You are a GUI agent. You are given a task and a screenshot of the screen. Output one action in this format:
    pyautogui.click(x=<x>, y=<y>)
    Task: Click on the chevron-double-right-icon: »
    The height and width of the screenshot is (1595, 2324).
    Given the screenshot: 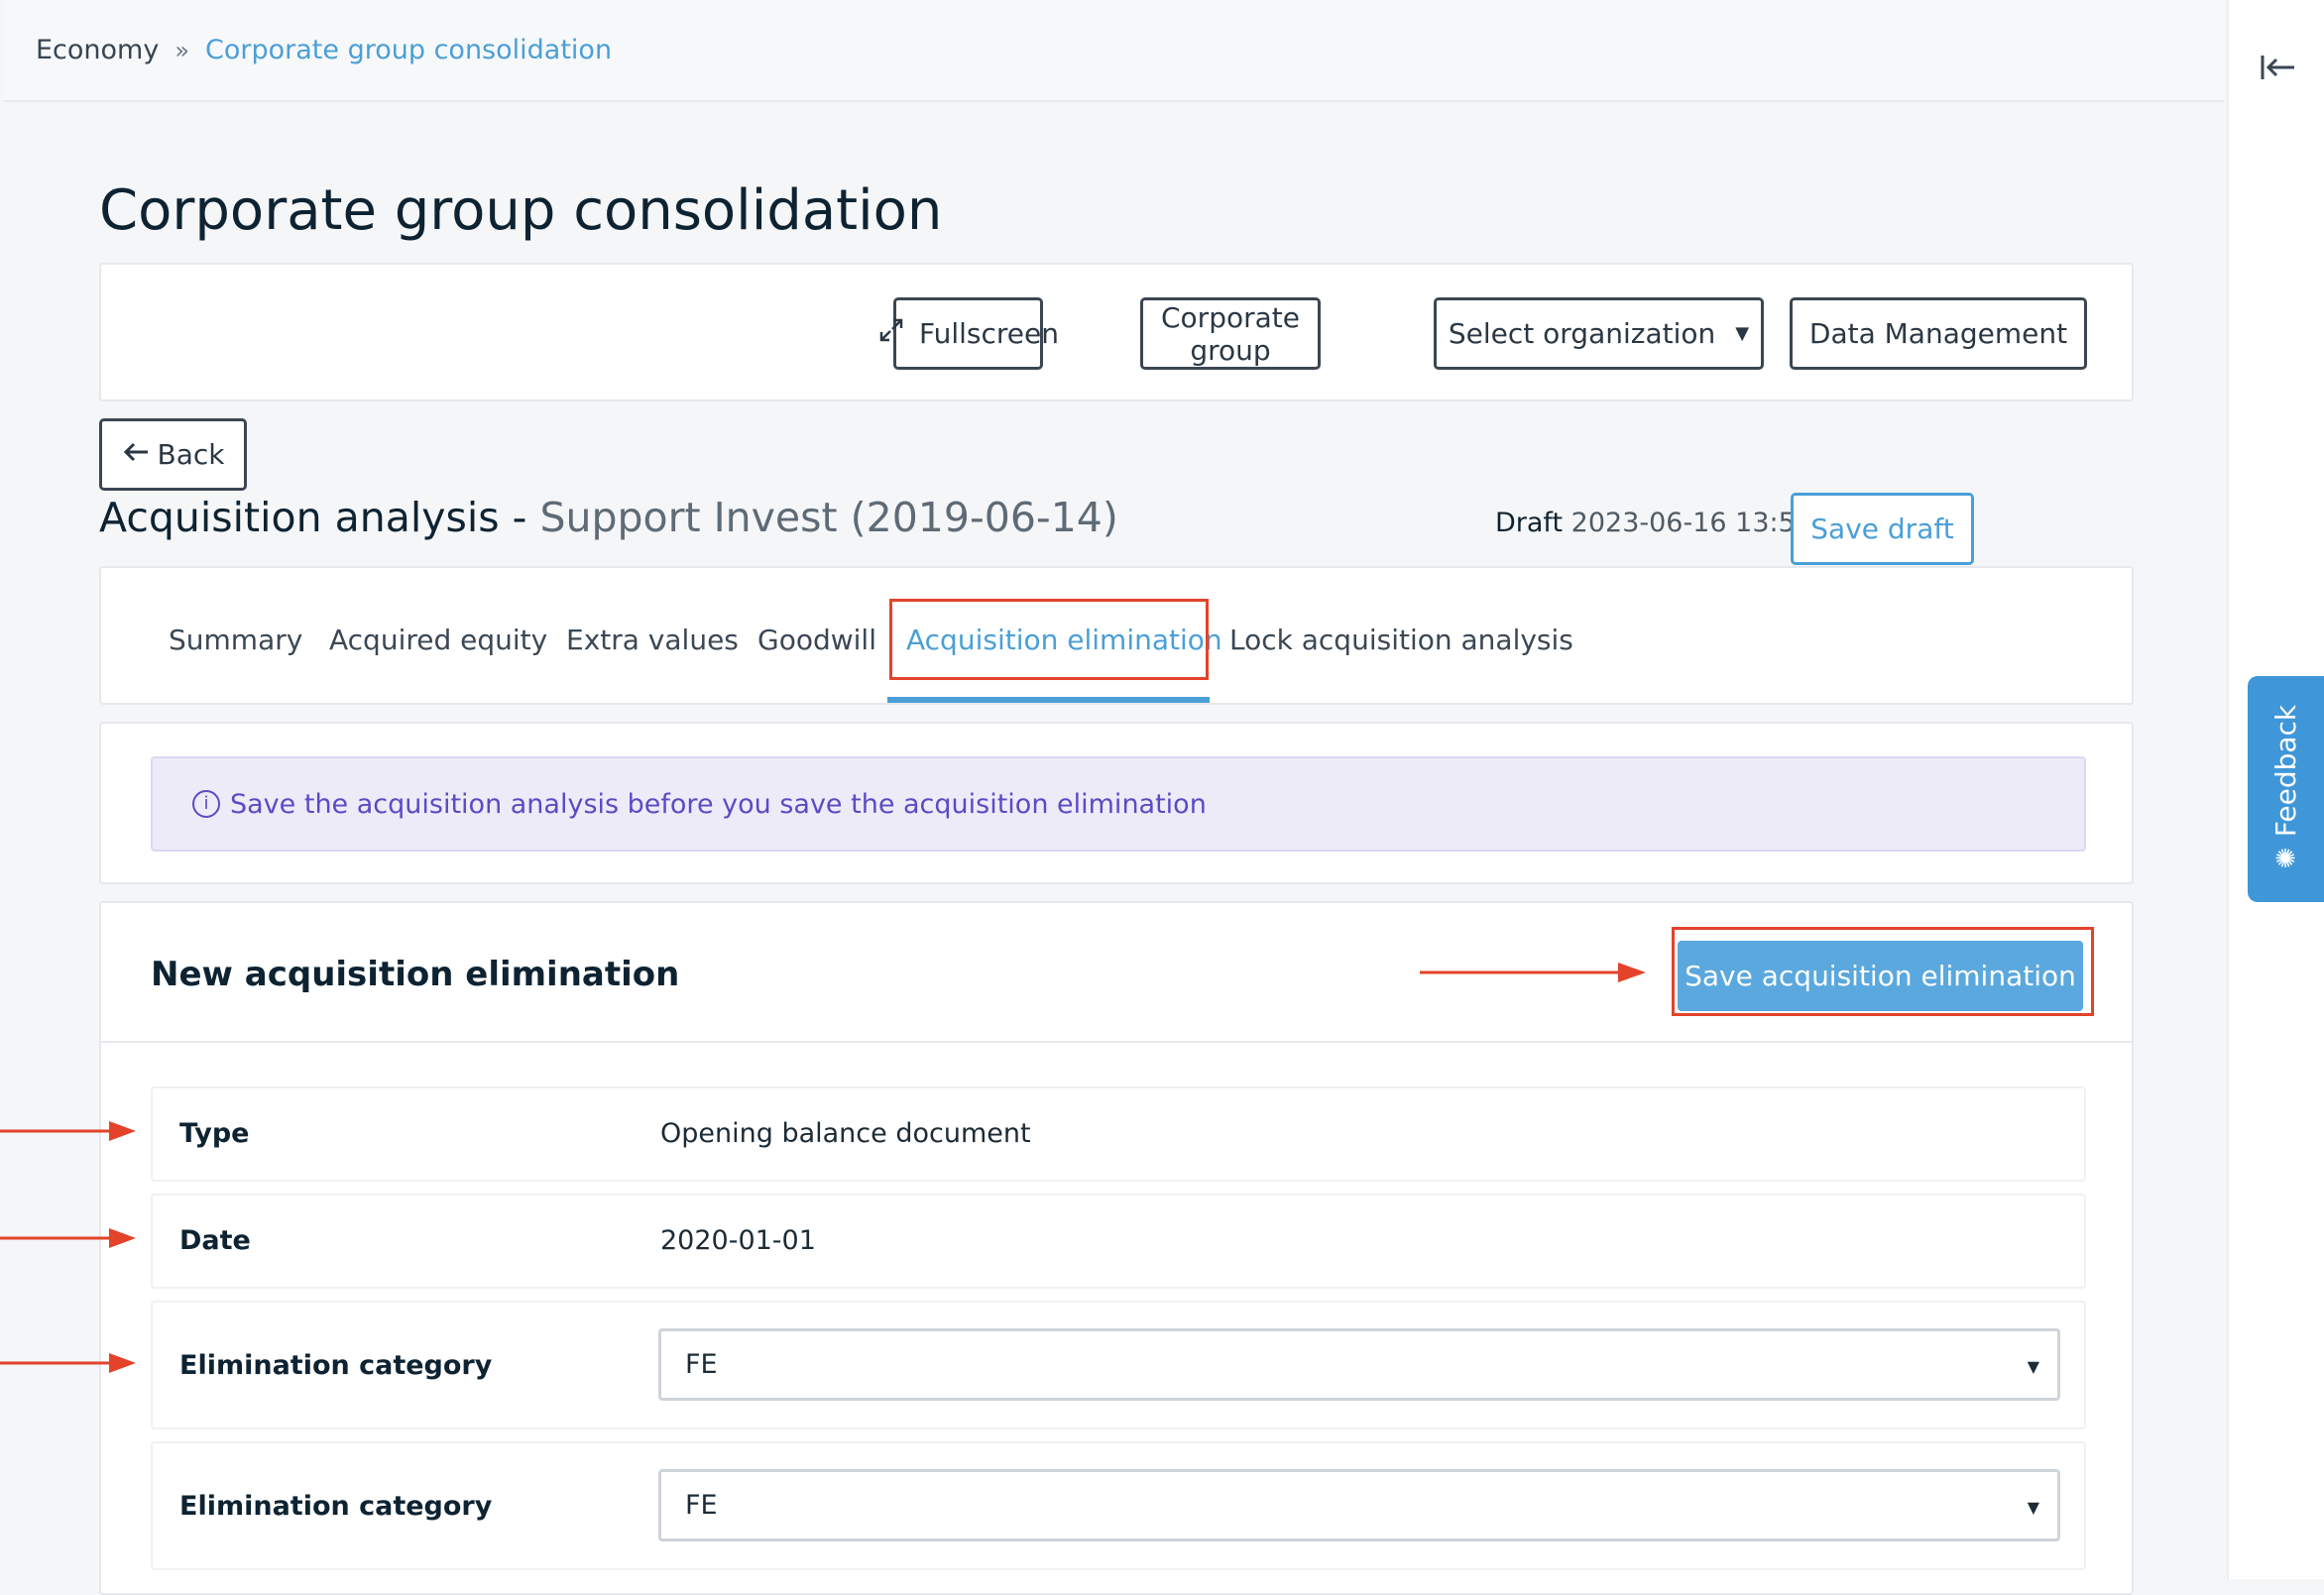 What is the action you would take?
    pyautogui.click(x=182, y=50)
    